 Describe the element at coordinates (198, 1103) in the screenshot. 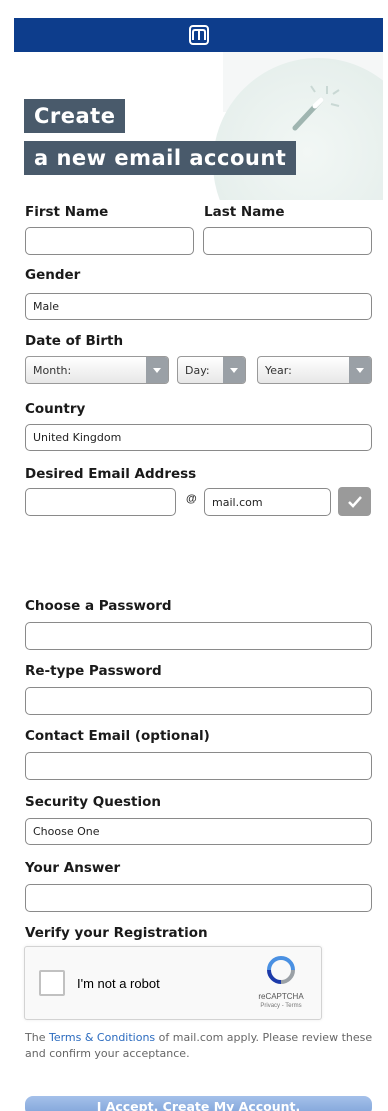

I see `create-account-button: I Accept. Create My Account.` at that location.